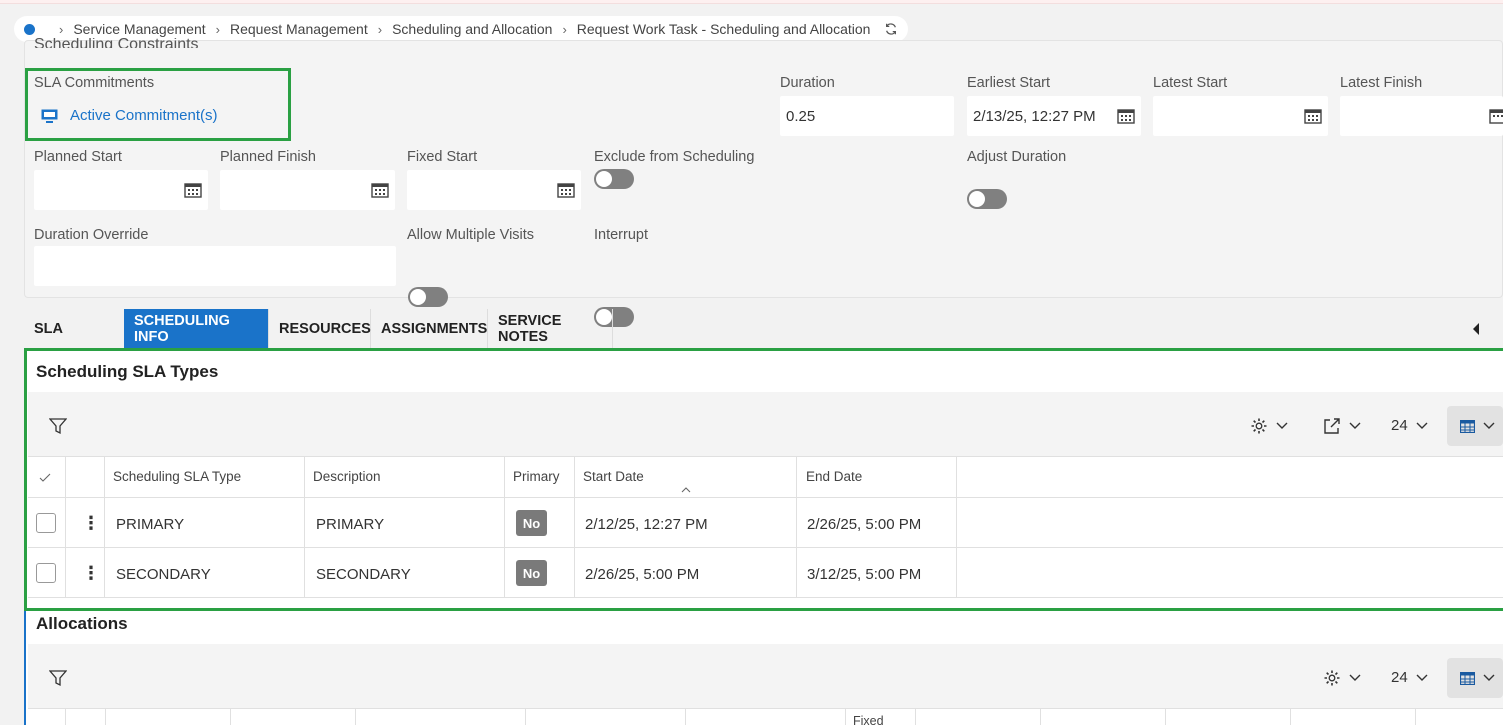 This screenshot has width=1503, height=725. I want to click on filter-icon, so click(58, 678).